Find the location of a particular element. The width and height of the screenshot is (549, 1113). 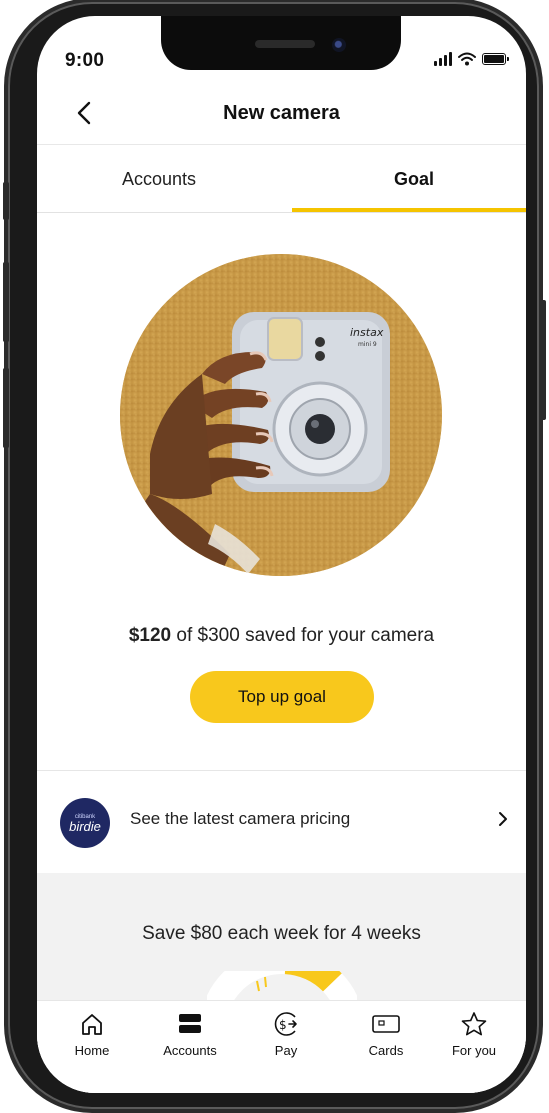

speaker is located at coordinates (285, 44).